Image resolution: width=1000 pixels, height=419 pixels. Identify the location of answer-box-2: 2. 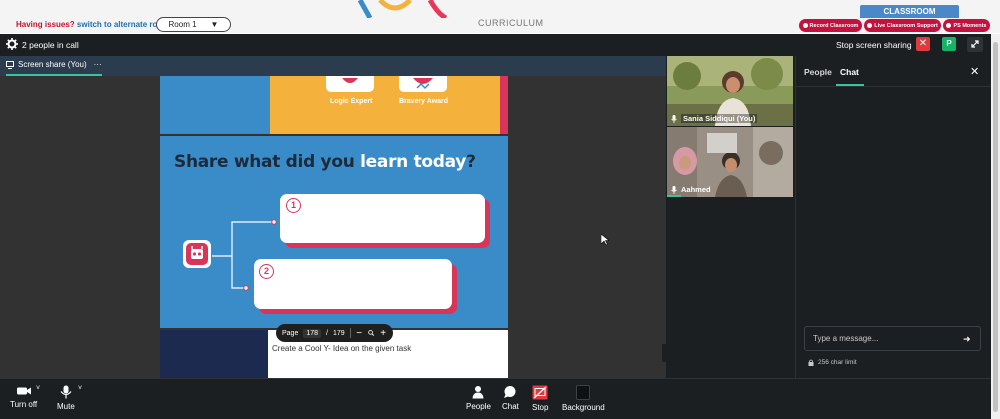
(353, 284).